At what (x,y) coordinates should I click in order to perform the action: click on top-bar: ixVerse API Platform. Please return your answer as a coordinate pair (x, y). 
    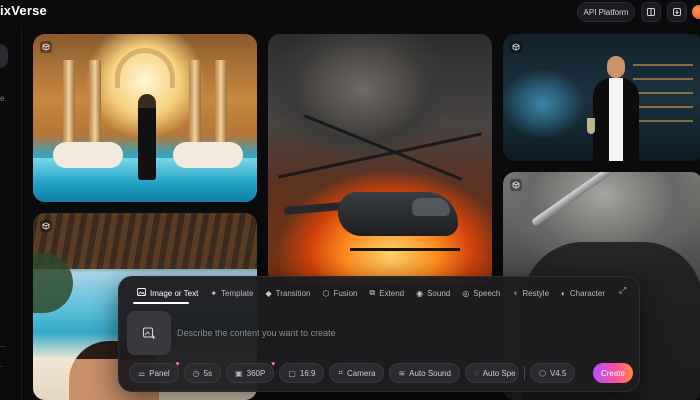
    Looking at the image, I should click on (350, 13).